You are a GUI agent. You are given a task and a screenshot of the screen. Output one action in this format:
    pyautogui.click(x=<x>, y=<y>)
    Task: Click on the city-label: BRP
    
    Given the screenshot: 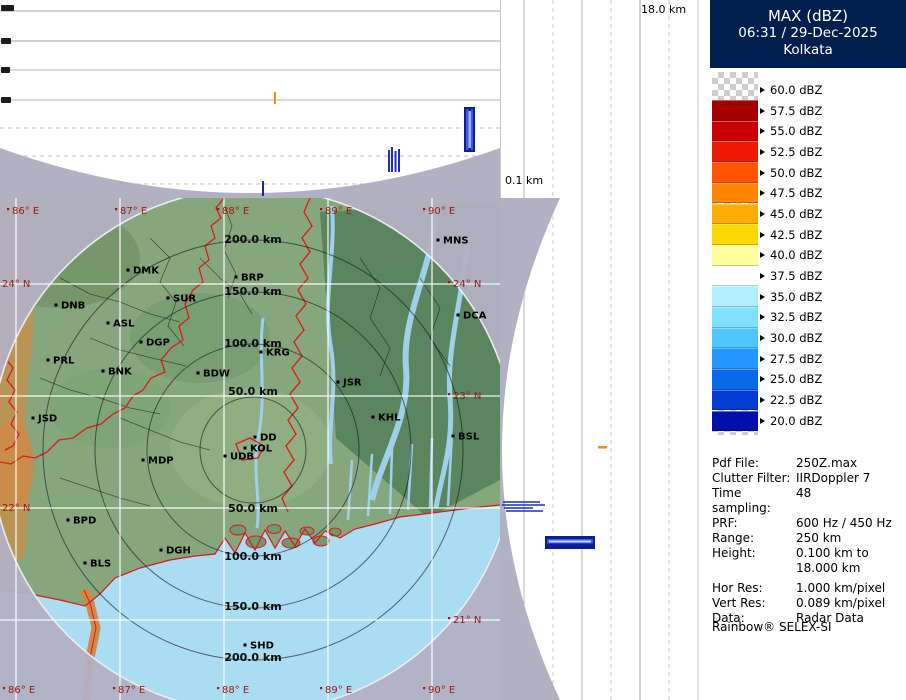 What is the action you would take?
    pyautogui.click(x=252, y=278)
    